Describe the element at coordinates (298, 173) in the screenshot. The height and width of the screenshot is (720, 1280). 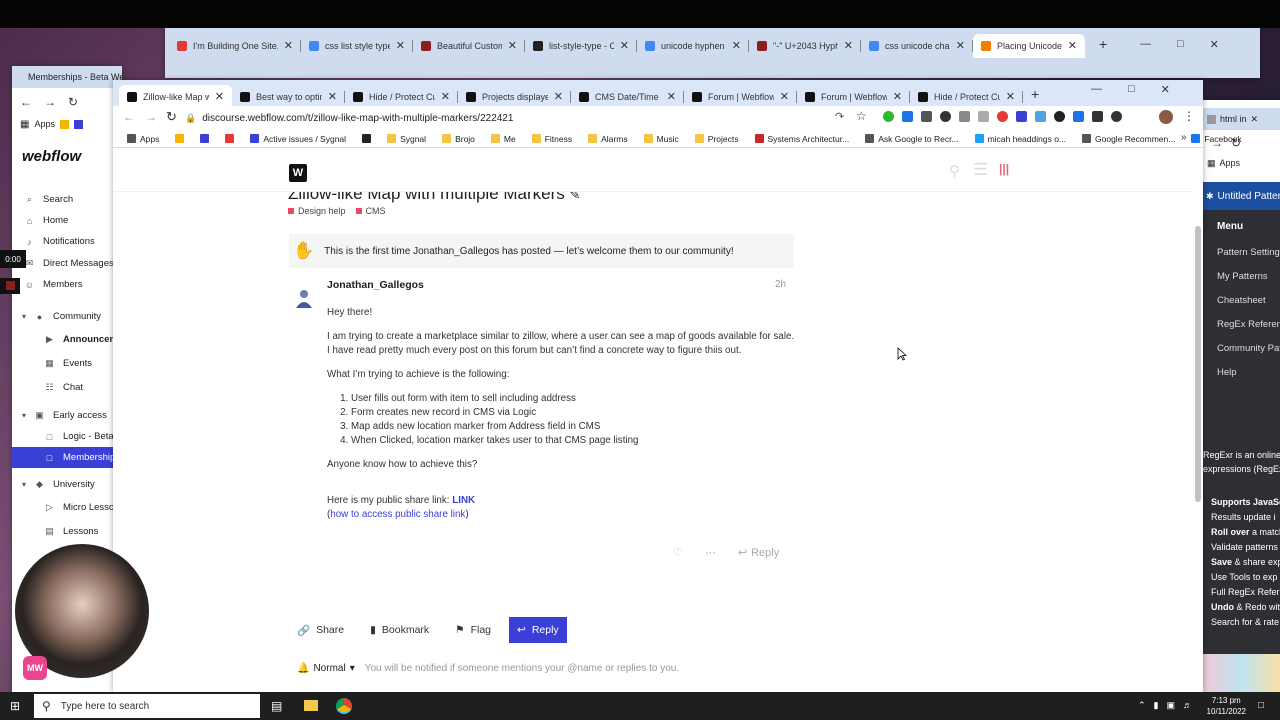
I see `webflow-w-logo: W` at that location.